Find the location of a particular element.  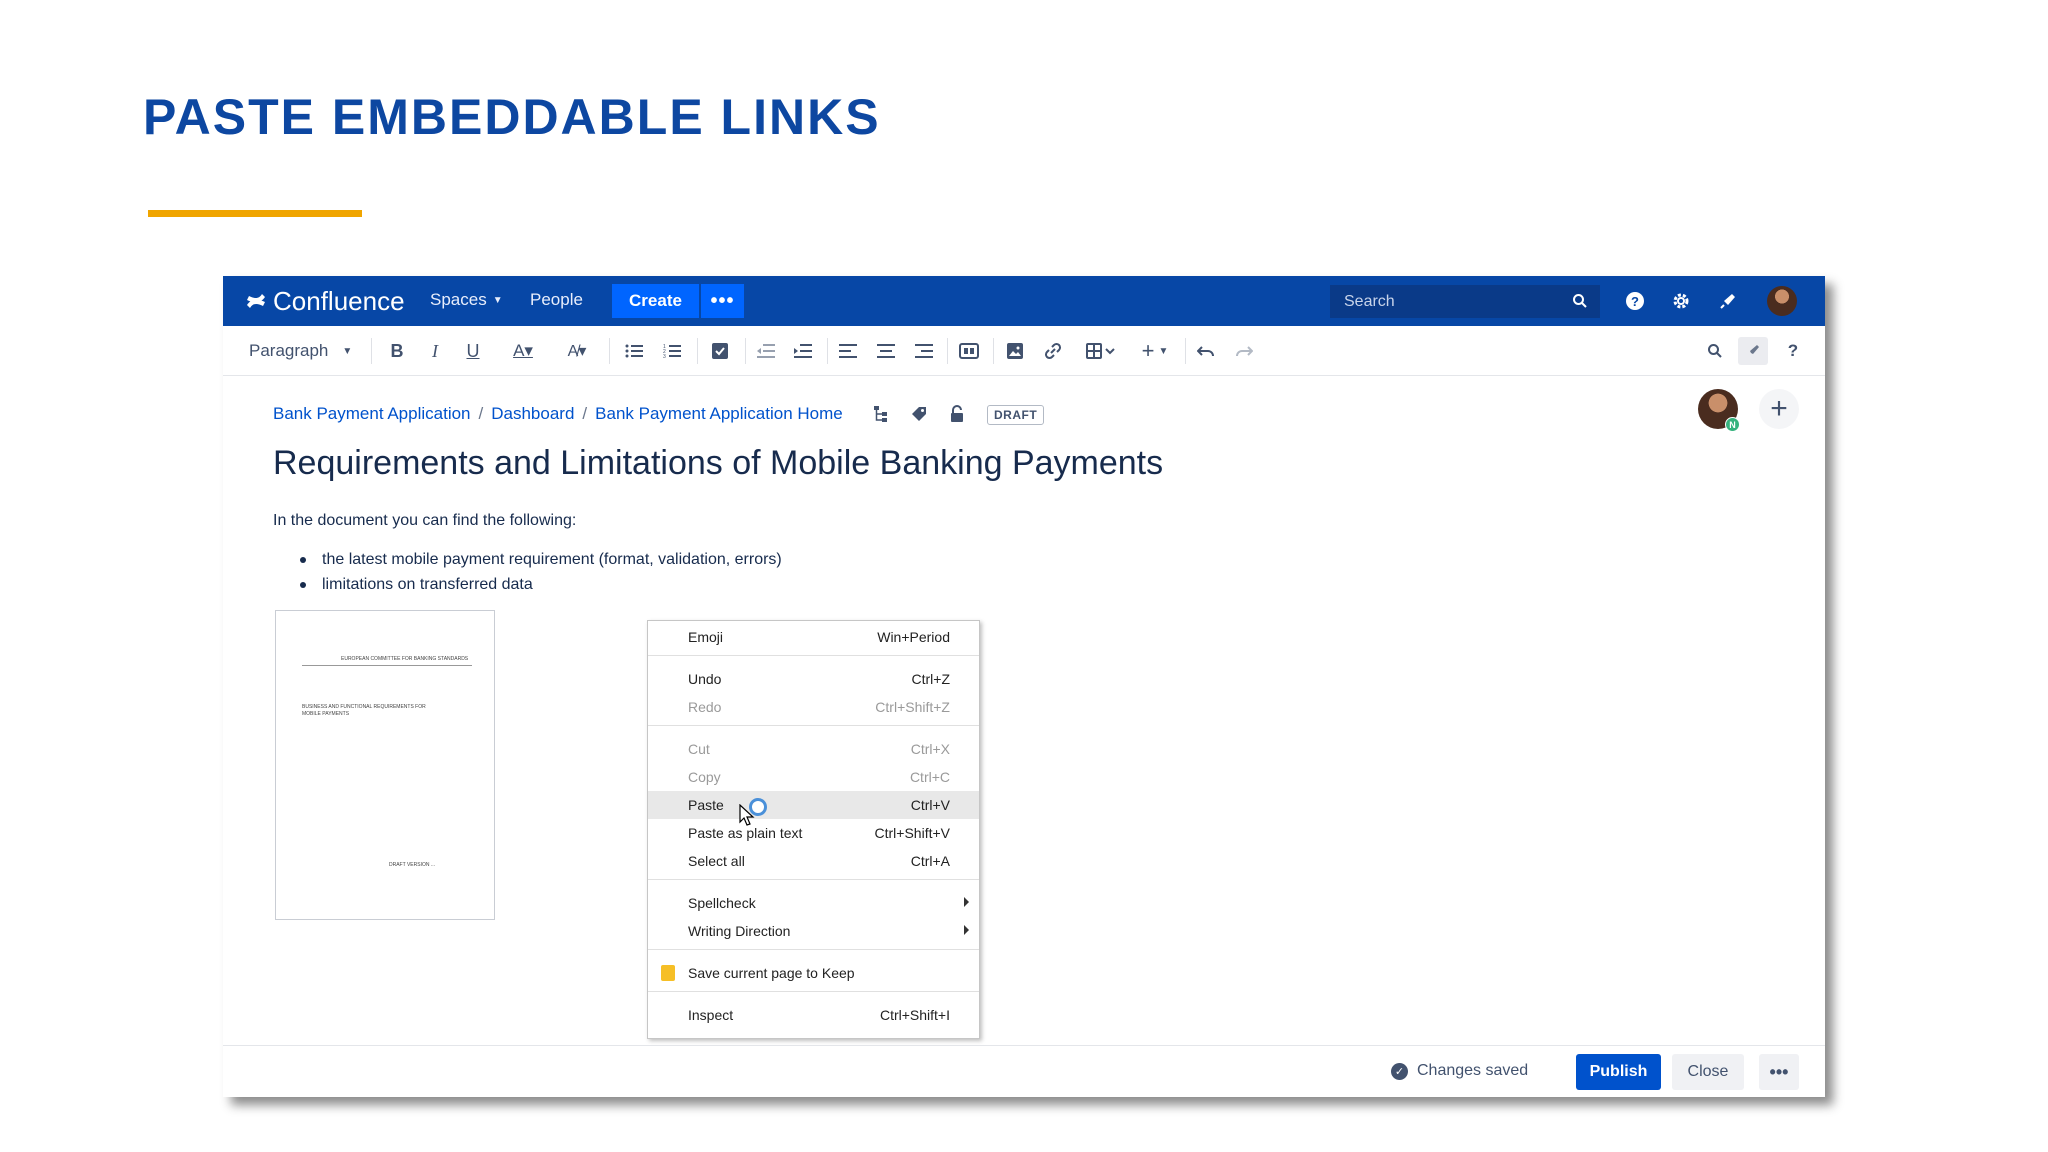

menu-item-cut: Cut Ctrl+X is located at coordinates (813, 749).